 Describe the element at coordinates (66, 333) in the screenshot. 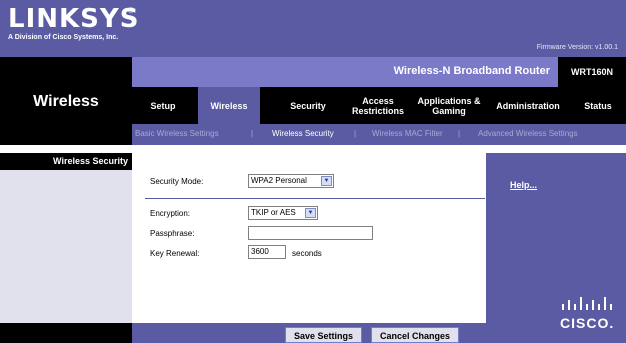

I see `sidebar-footer` at that location.